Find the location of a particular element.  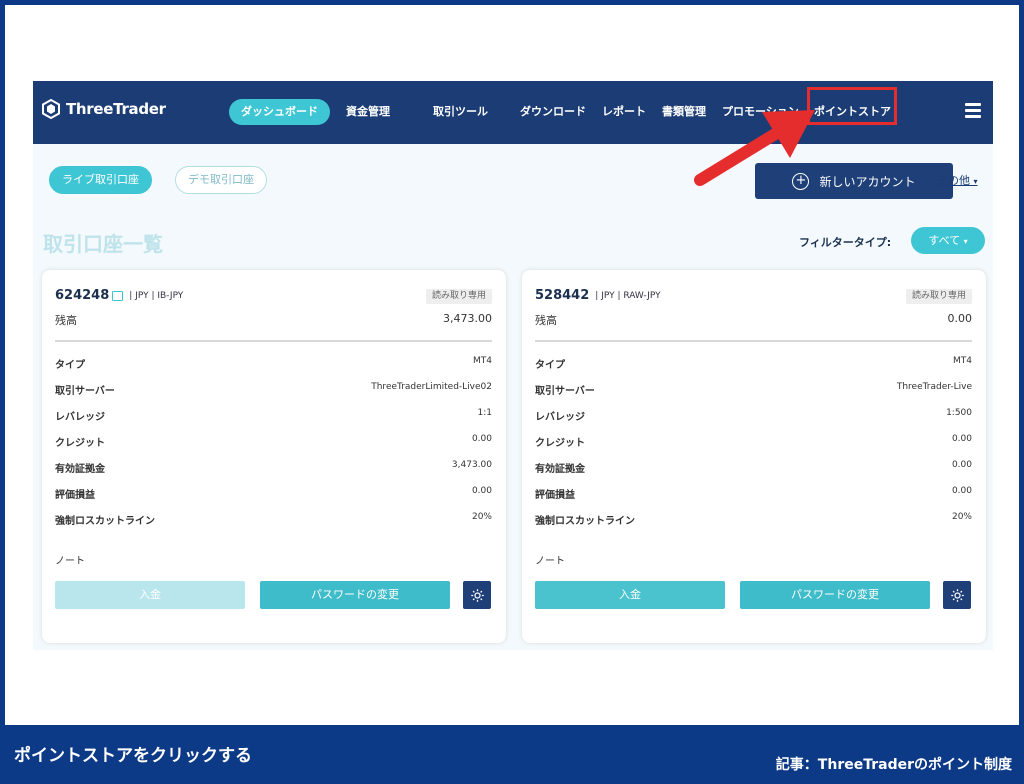

hamburger-menu-icon is located at coordinates (973, 111).